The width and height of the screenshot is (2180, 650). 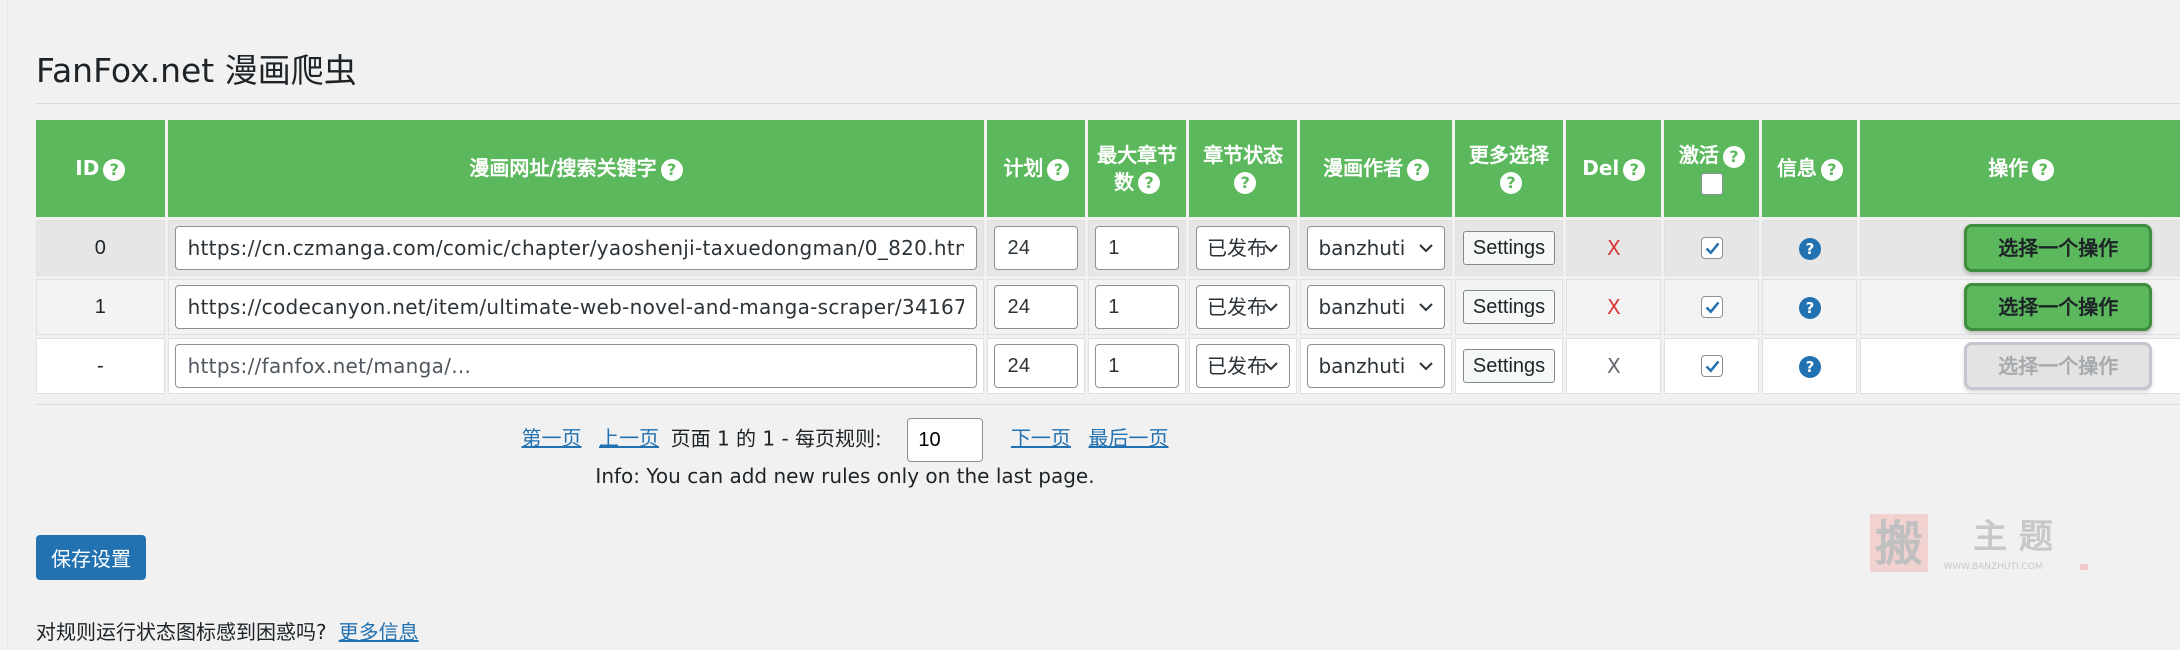 I want to click on checkmark-icon, so click(x=1712, y=366).